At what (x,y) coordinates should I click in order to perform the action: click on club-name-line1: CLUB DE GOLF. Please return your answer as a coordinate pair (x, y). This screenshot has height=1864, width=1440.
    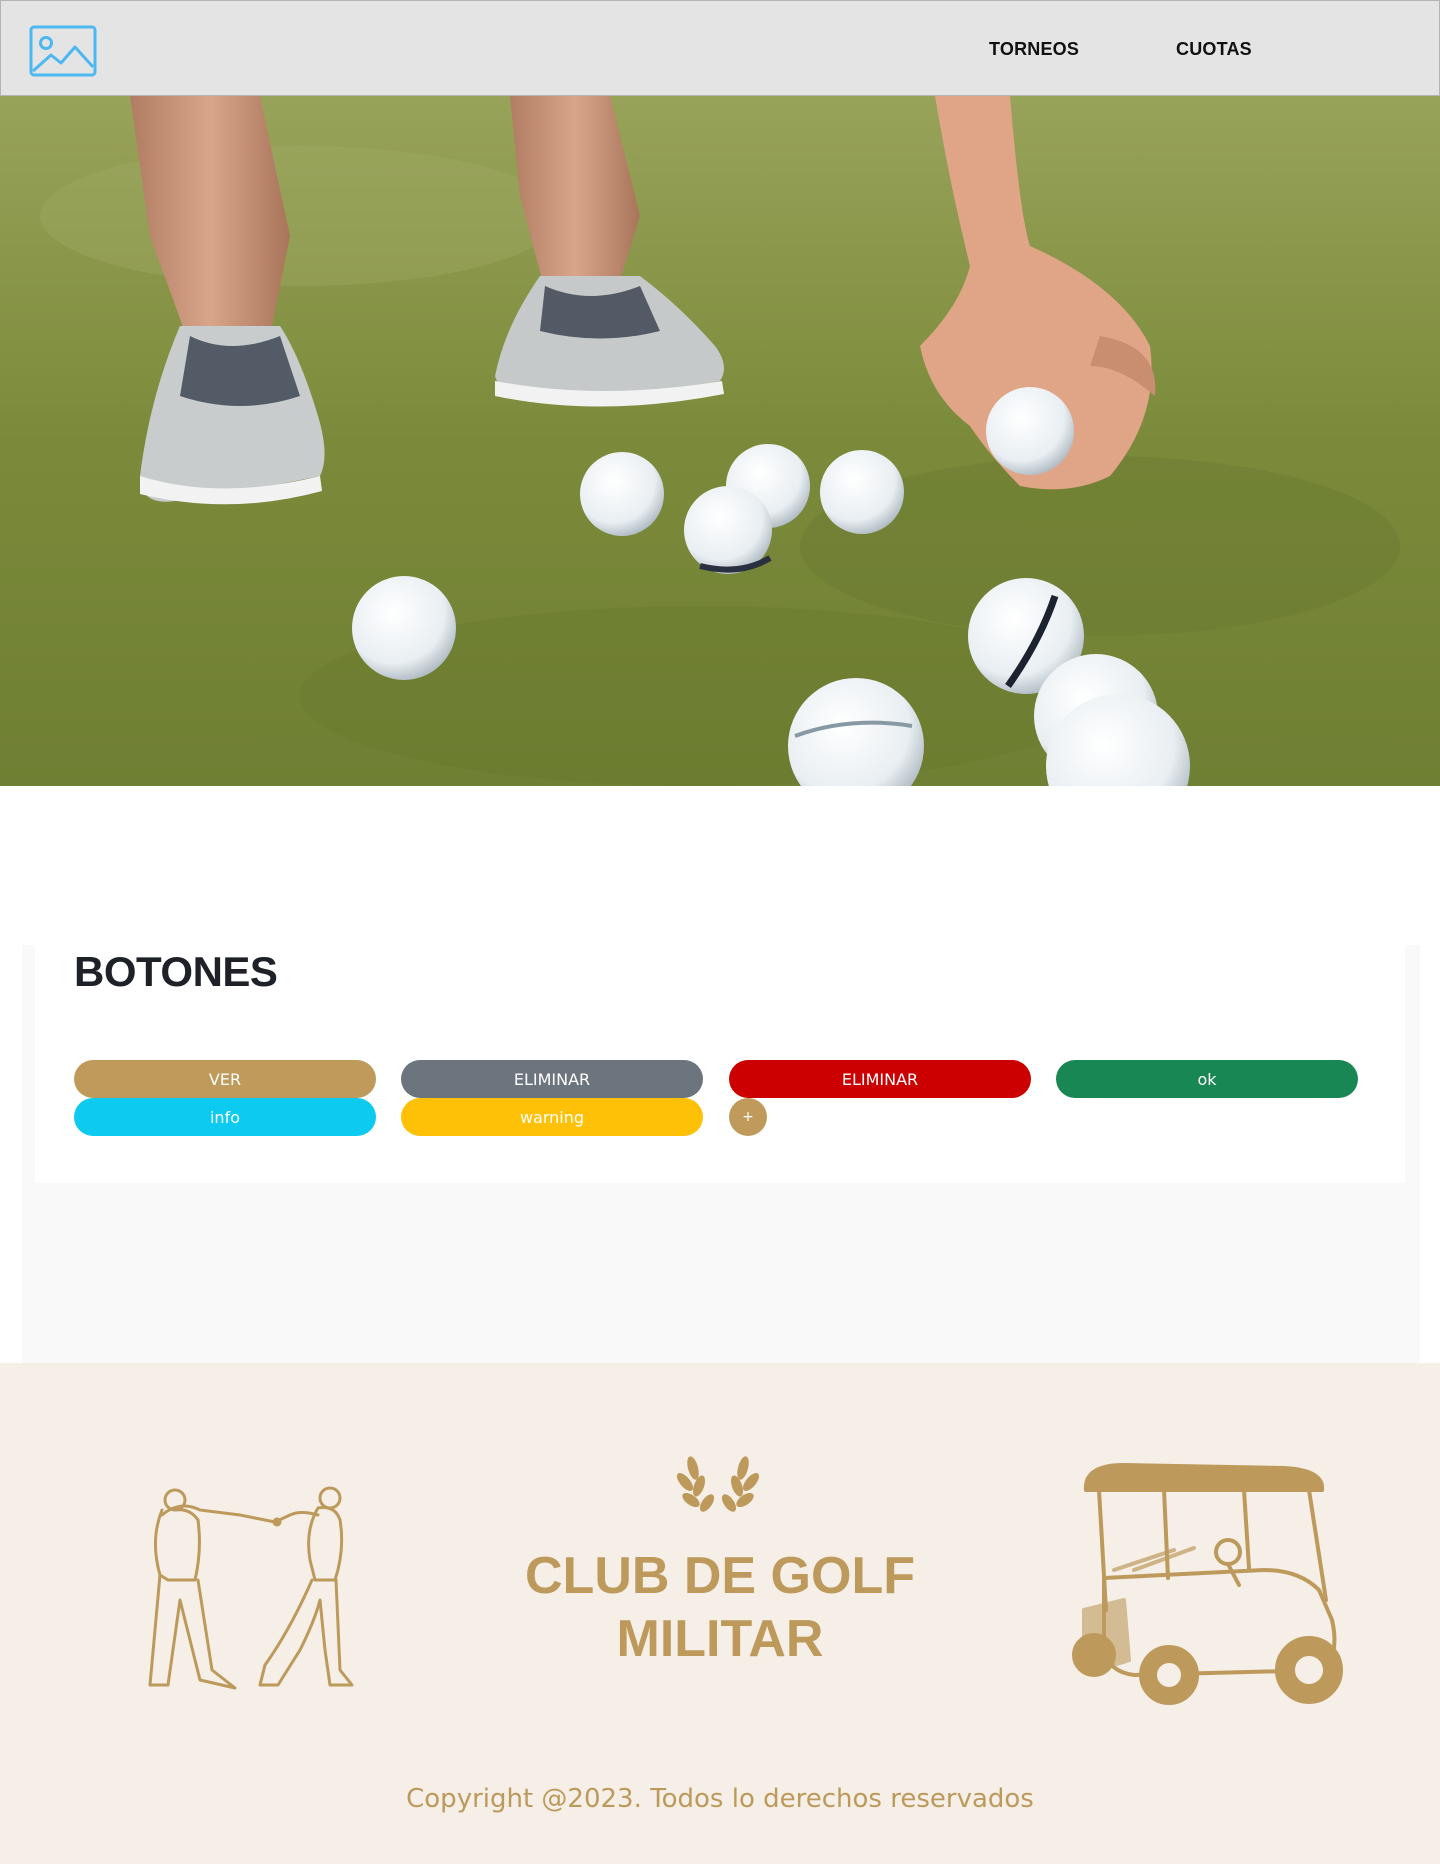
    Looking at the image, I should click on (720, 1576).